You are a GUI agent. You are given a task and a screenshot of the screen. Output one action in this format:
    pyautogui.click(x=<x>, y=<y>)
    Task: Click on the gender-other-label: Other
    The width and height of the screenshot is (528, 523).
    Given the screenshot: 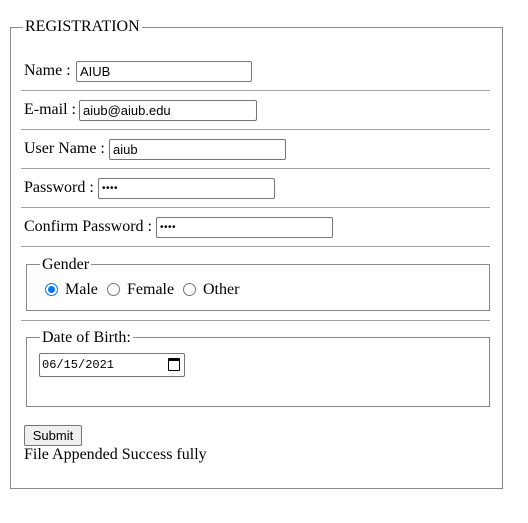 What is the action you would take?
    pyautogui.click(x=221, y=289)
    